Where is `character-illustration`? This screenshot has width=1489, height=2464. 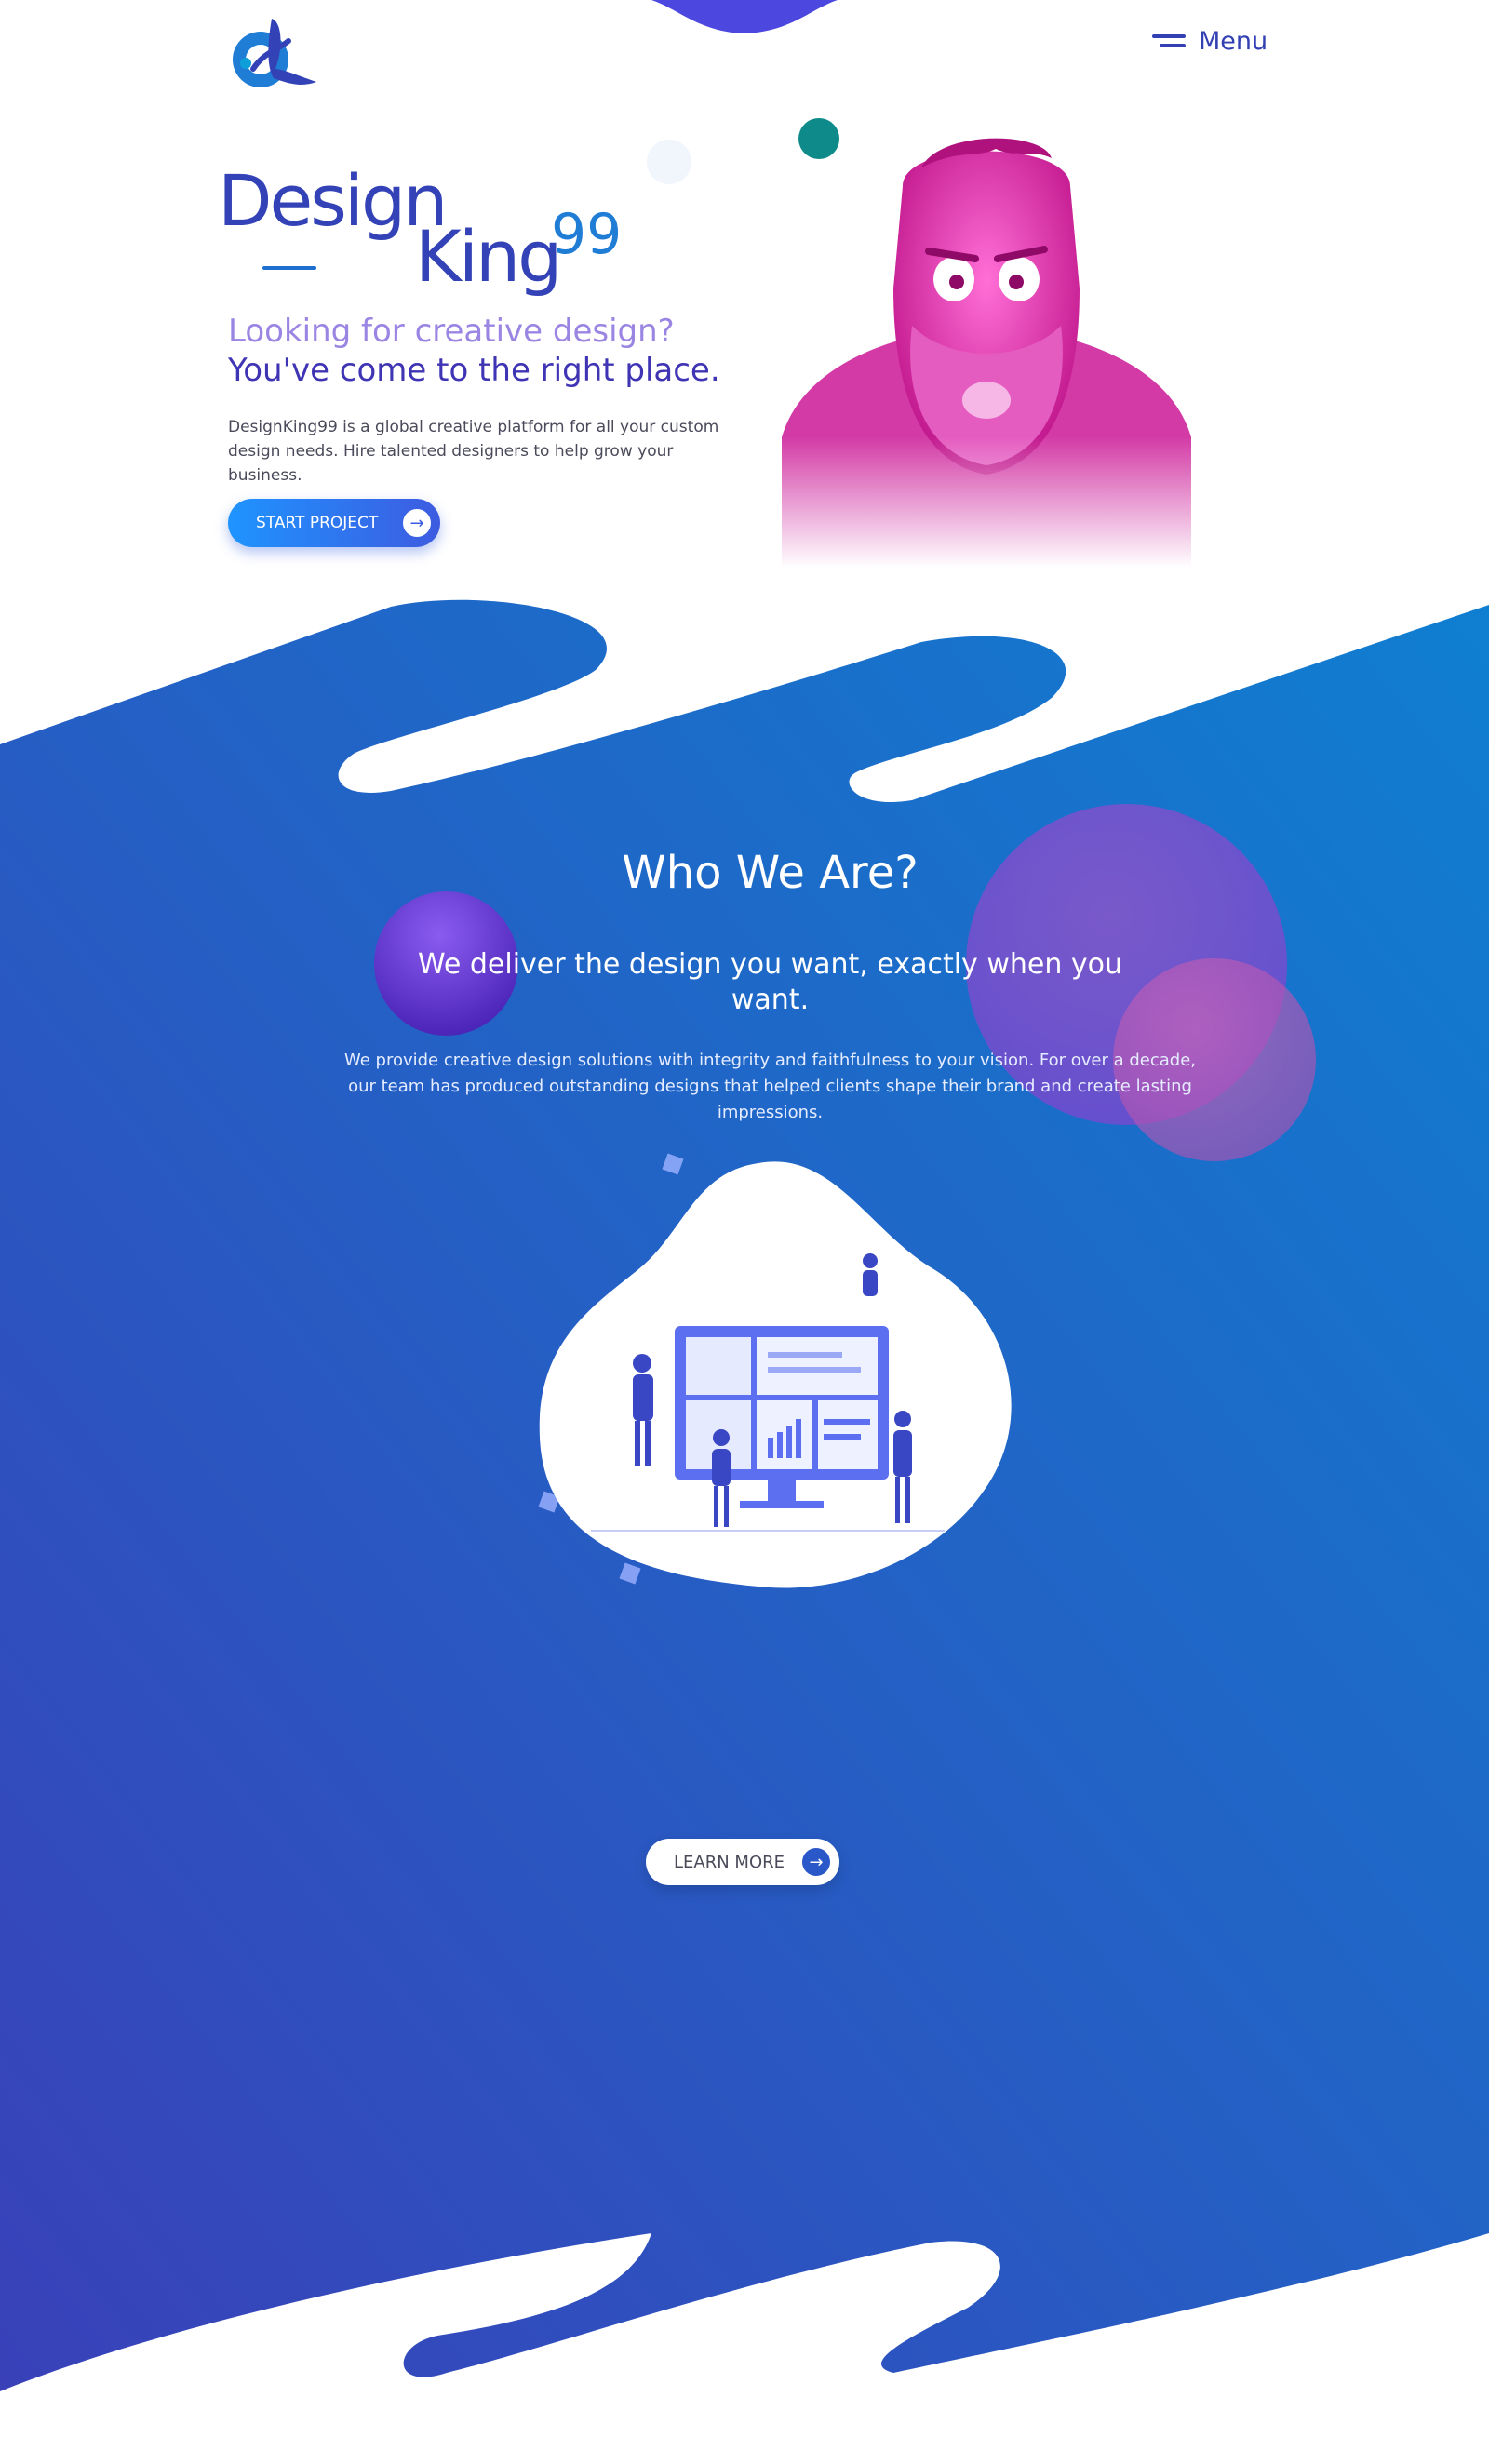 character-illustration is located at coordinates (986, 349).